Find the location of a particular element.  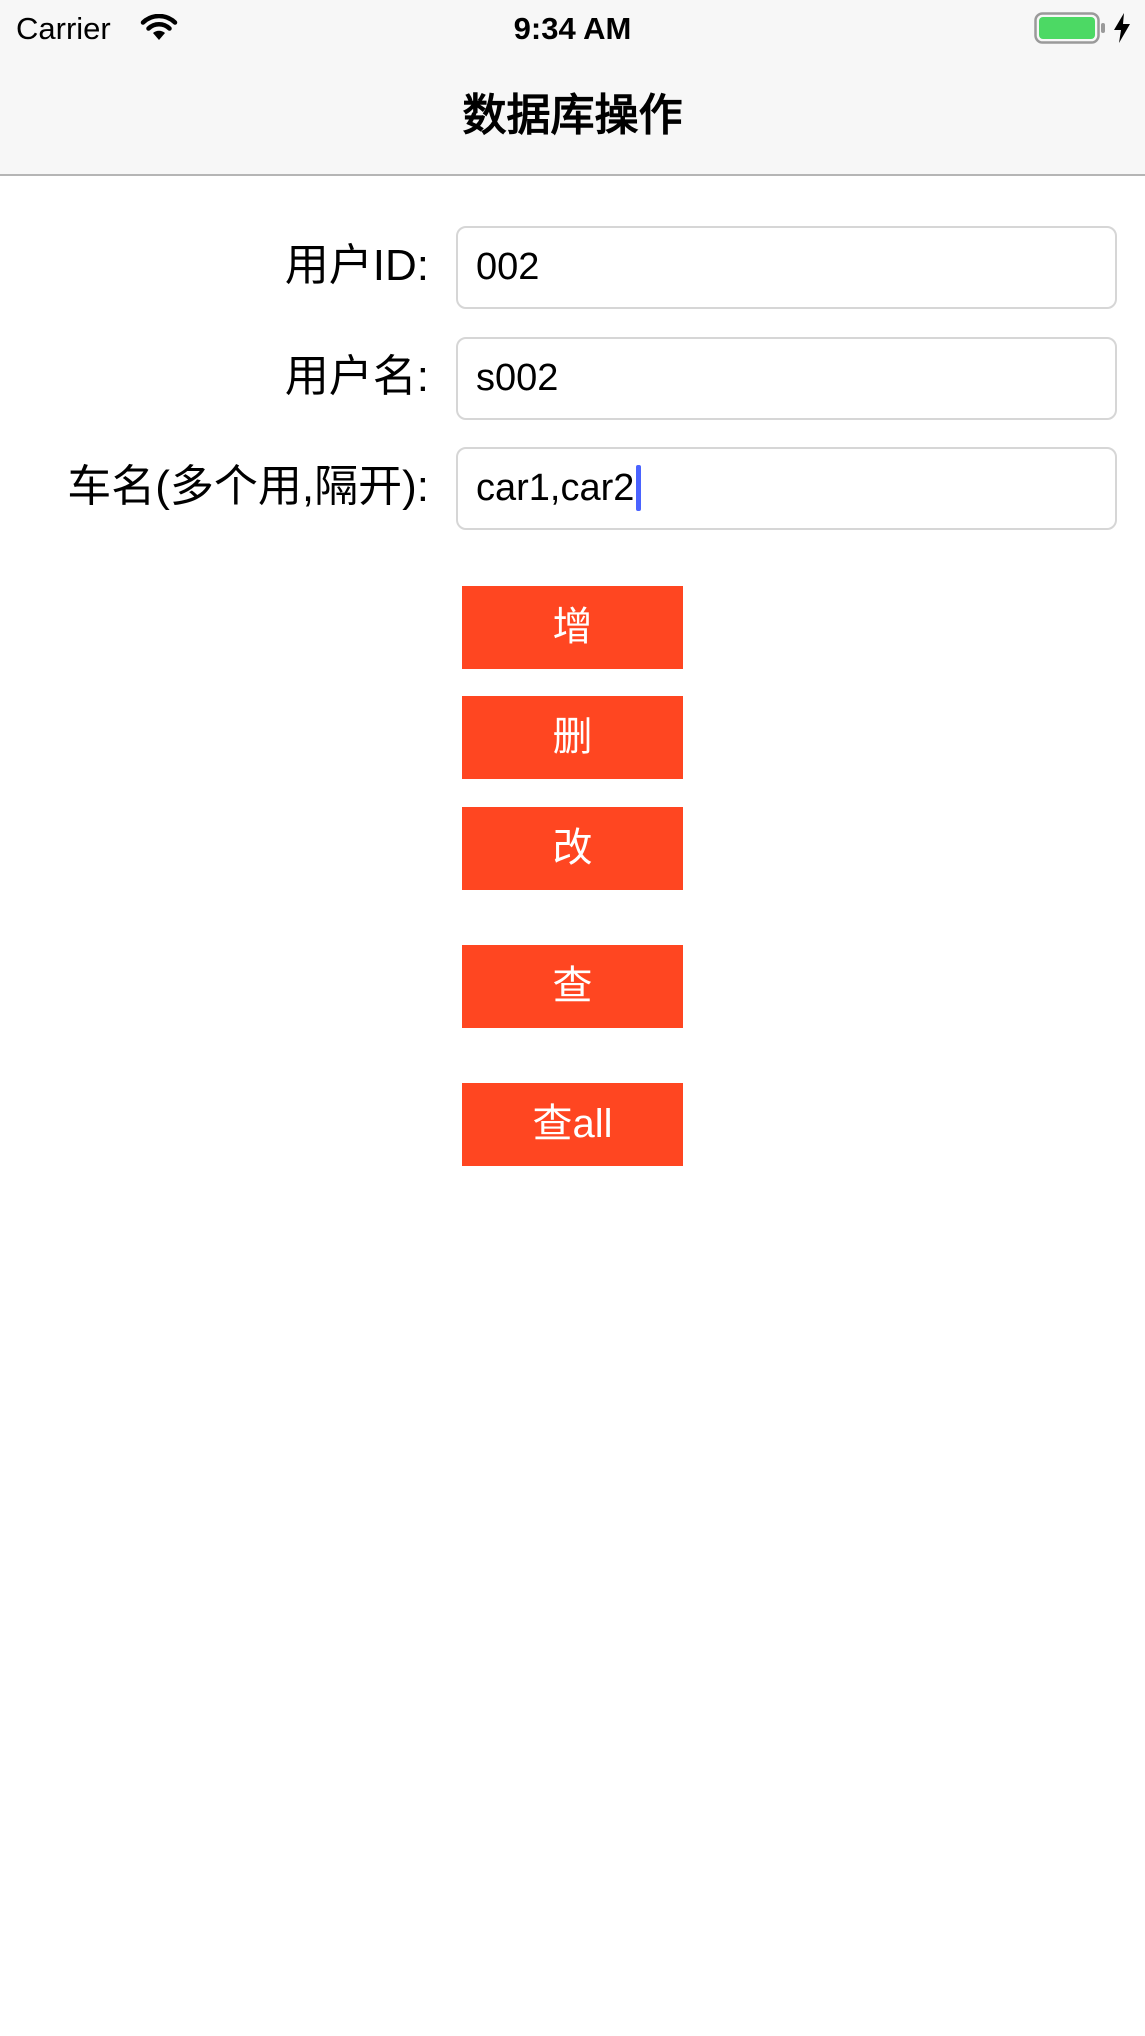

page-title: 数据库操作 is located at coordinates (572, 115).